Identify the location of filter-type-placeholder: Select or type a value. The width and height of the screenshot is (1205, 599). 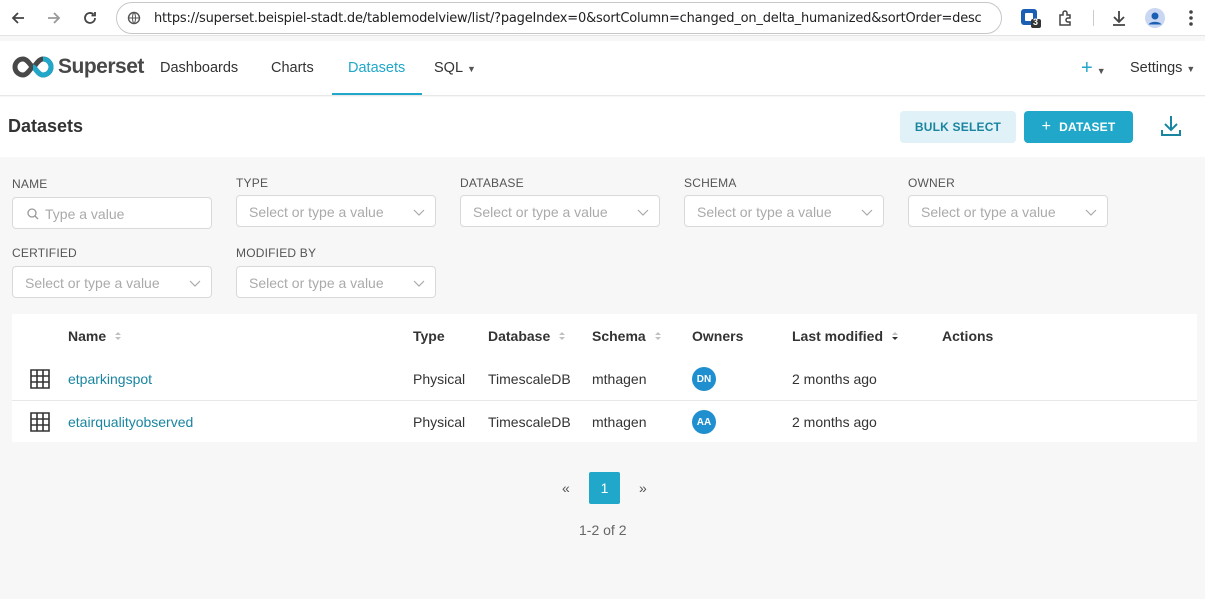
(316, 212).